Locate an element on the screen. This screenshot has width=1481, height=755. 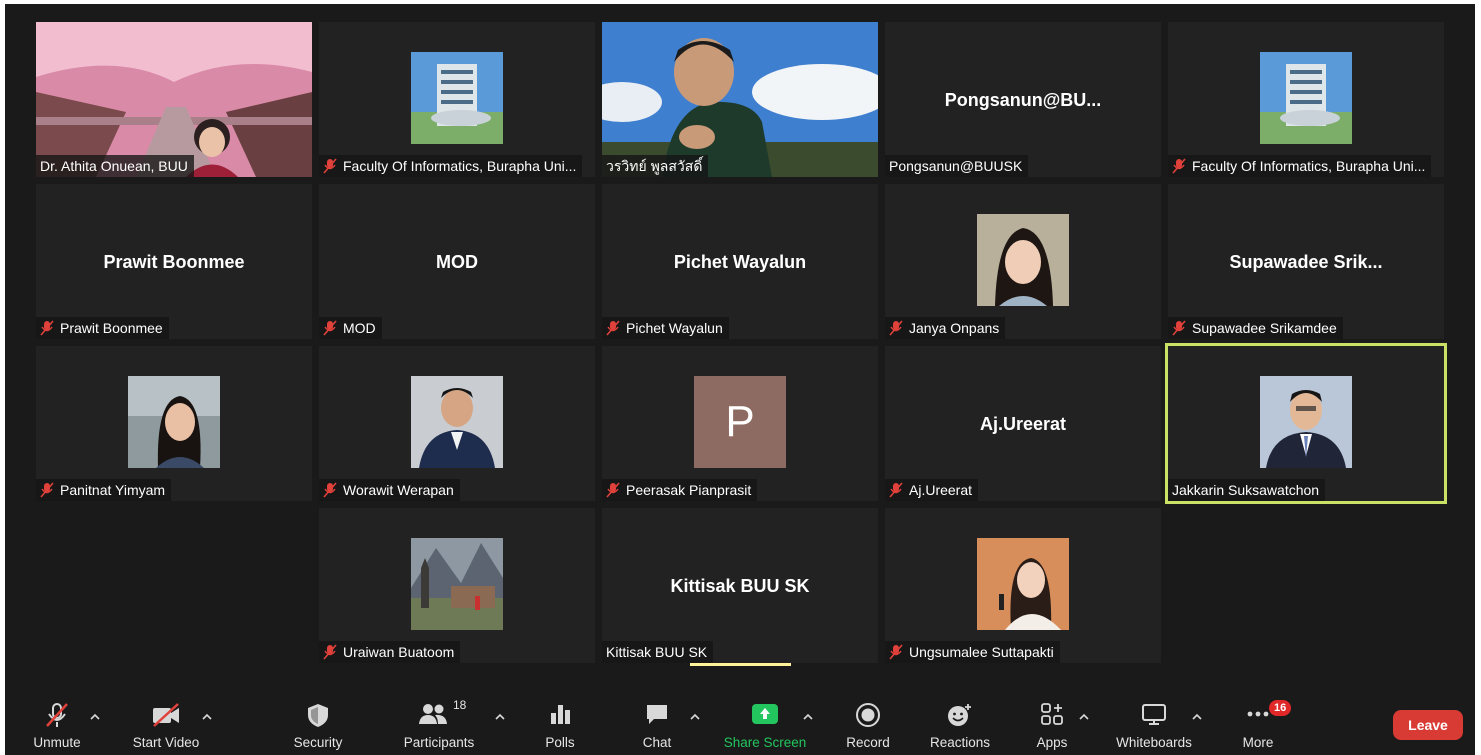
video-tile: Worawit Werapan is located at coordinates (457, 423).